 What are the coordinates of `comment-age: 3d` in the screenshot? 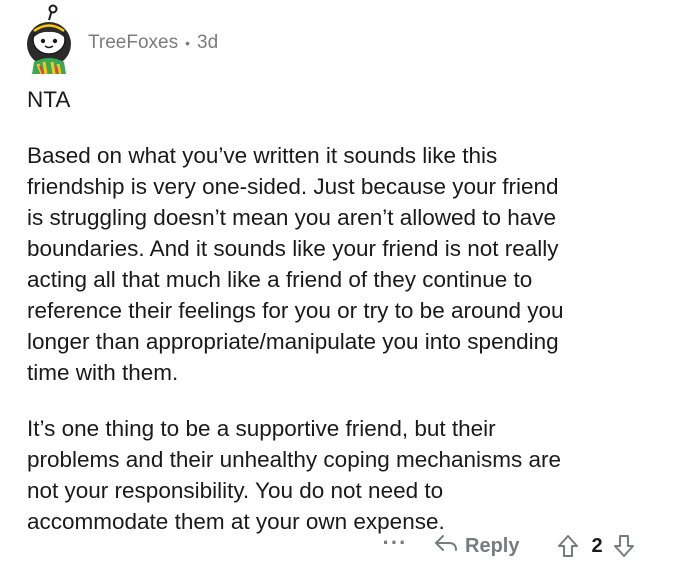 It's located at (208, 42).